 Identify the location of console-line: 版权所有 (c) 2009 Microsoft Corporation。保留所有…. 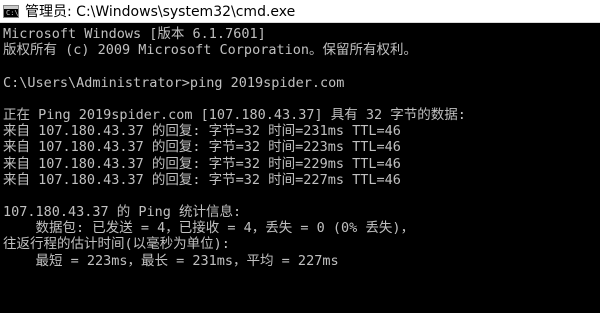
(210, 50).